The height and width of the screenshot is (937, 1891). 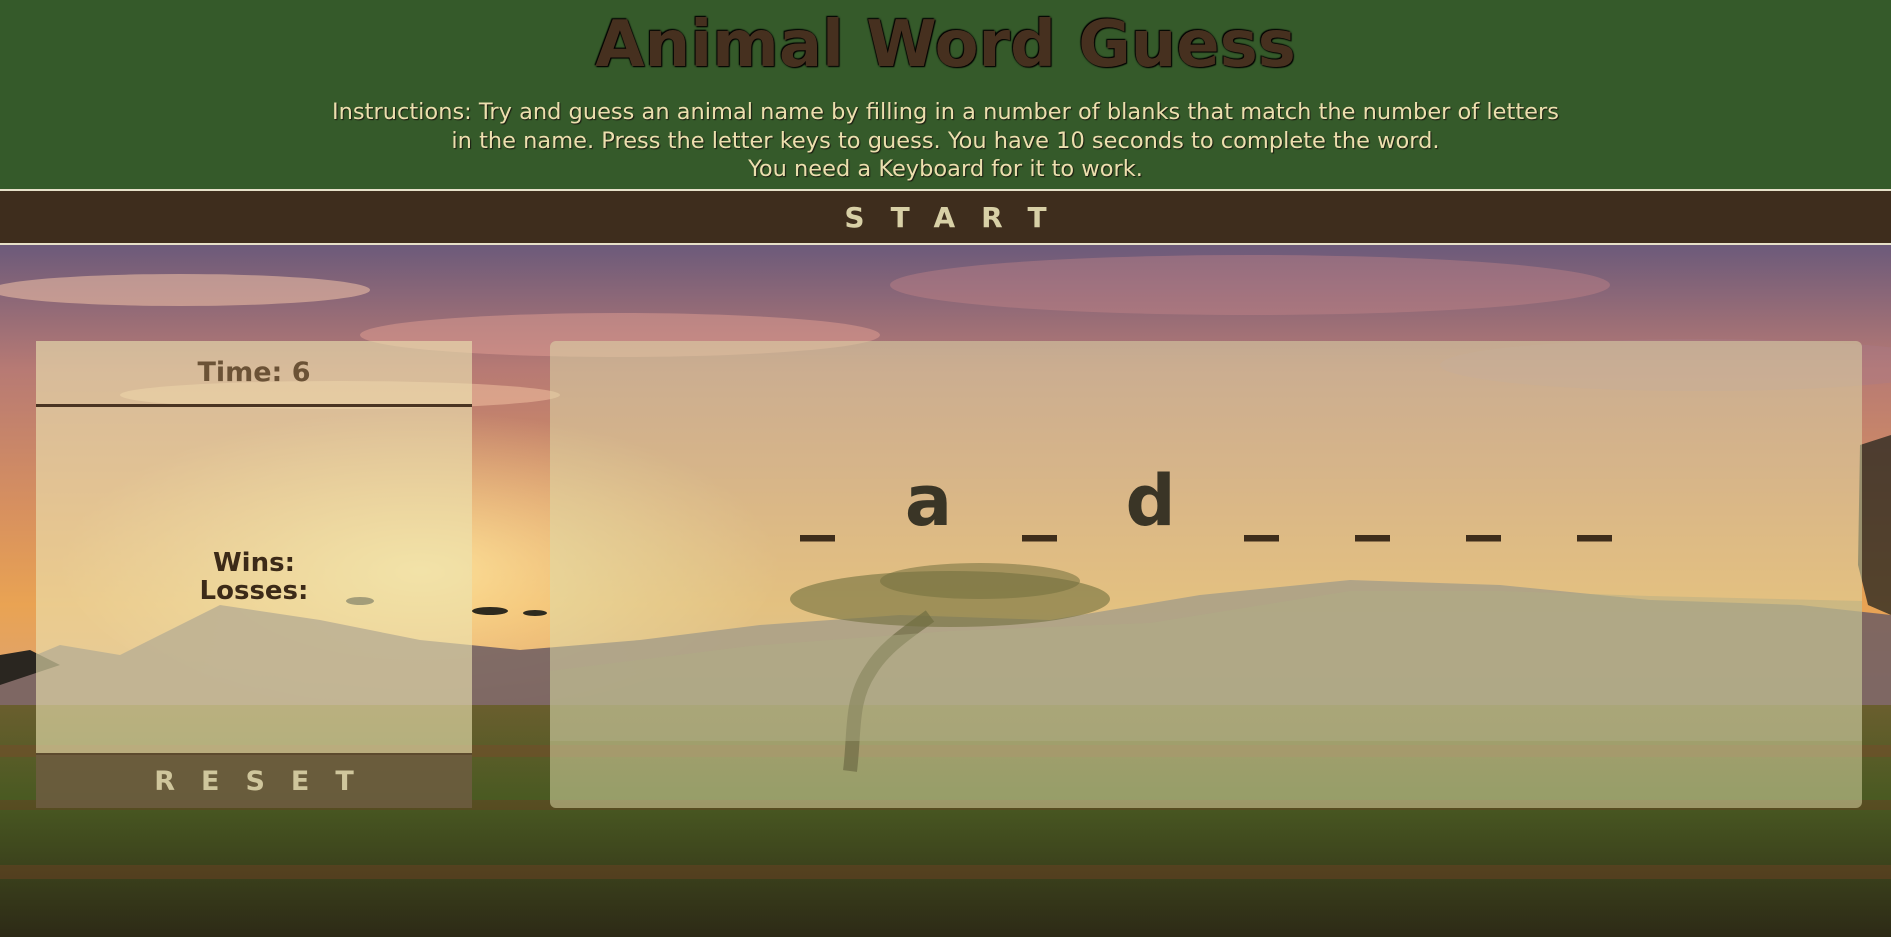 I want to click on reset-button: RESET, so click(x=254, y=780).